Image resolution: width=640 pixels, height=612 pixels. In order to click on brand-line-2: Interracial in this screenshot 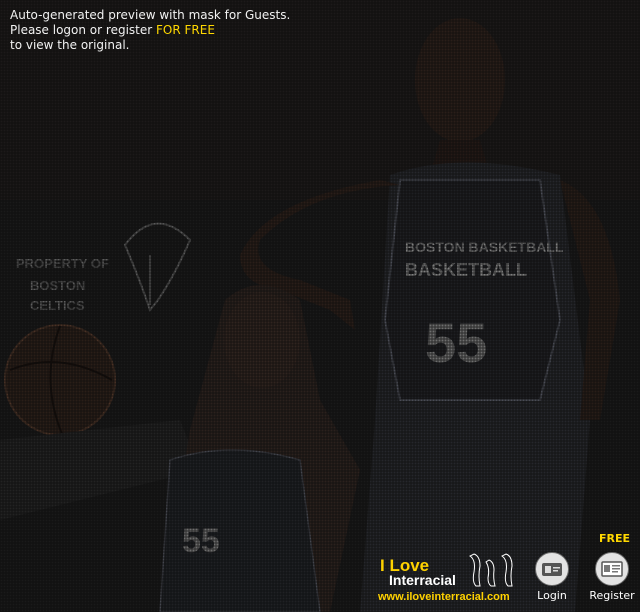, I will do `click(422, 580)`.